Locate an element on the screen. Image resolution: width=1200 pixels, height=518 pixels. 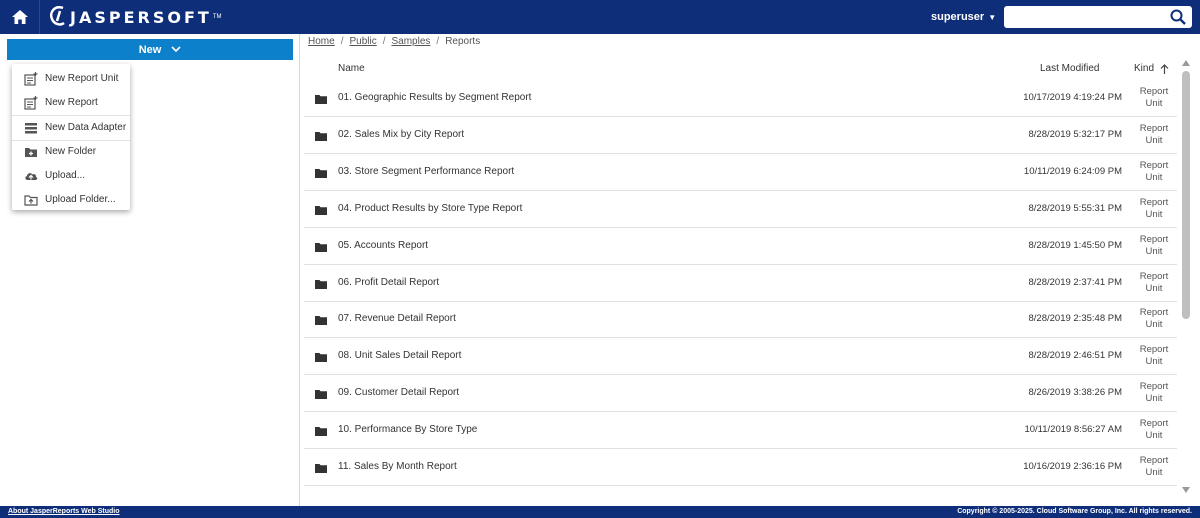
report-name: 05. Accounts Report is located at coordinates (383, 245).